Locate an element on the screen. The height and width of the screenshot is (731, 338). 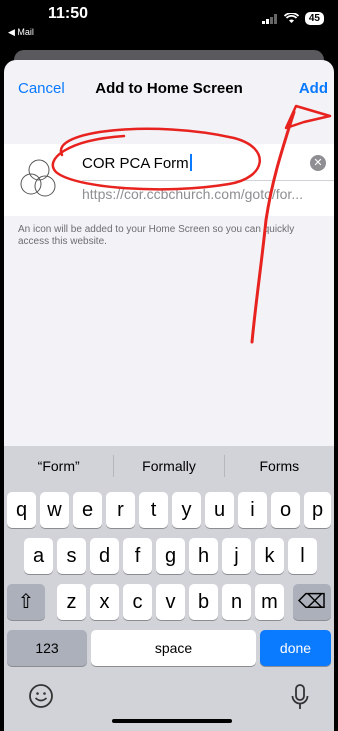
shift-key: ⇧ is located at coordinates (26, 602).